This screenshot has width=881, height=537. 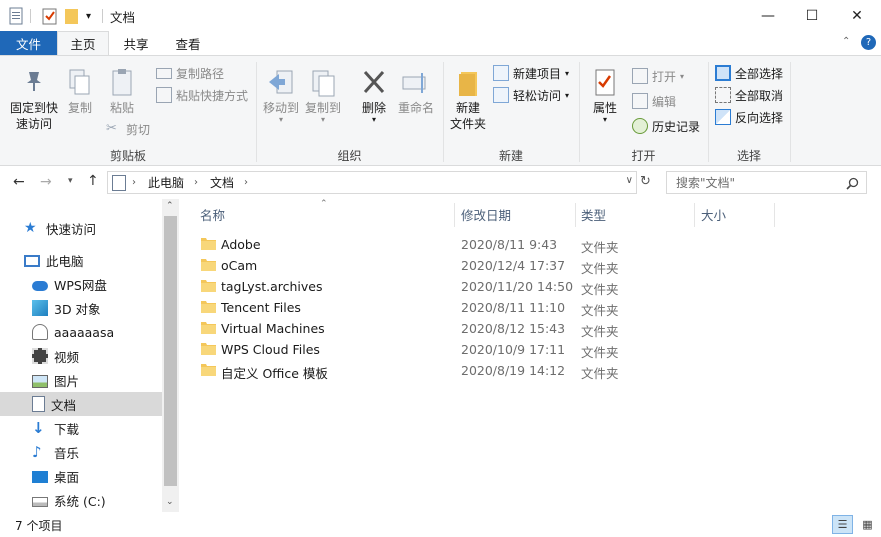 What do you see at coordinates (867, 524) in the screenshot?
I see `large-icons-view-icon: ▦` at bounding box center [867, 524].